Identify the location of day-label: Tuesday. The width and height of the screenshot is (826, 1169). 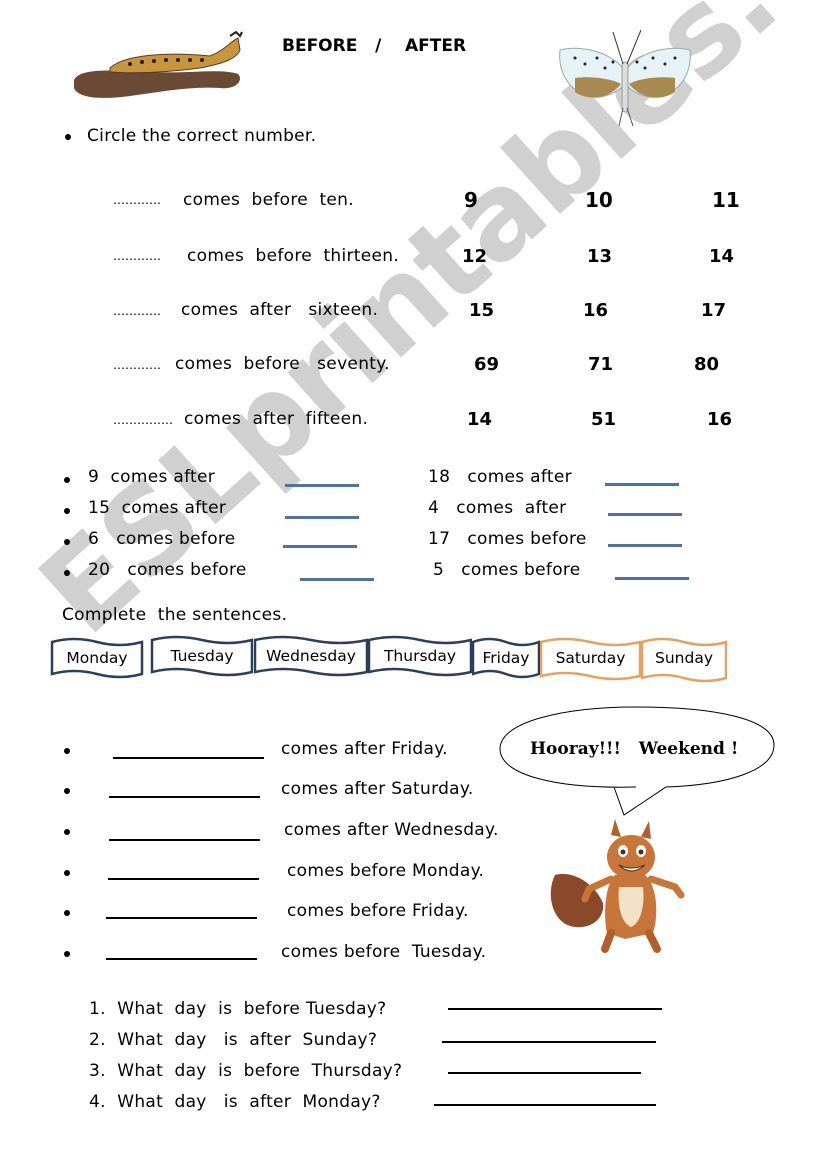
(202, 656).